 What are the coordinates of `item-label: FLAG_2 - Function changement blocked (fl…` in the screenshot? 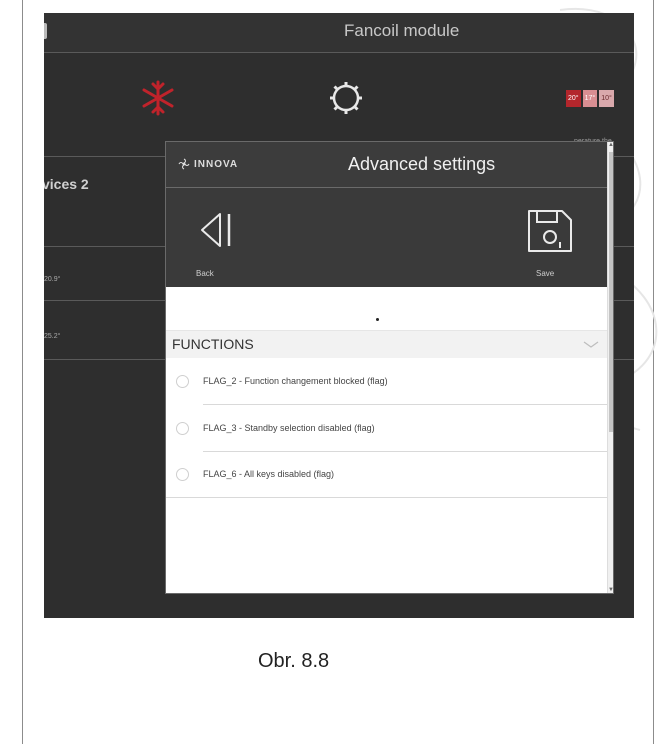 It's located at (295, 381).